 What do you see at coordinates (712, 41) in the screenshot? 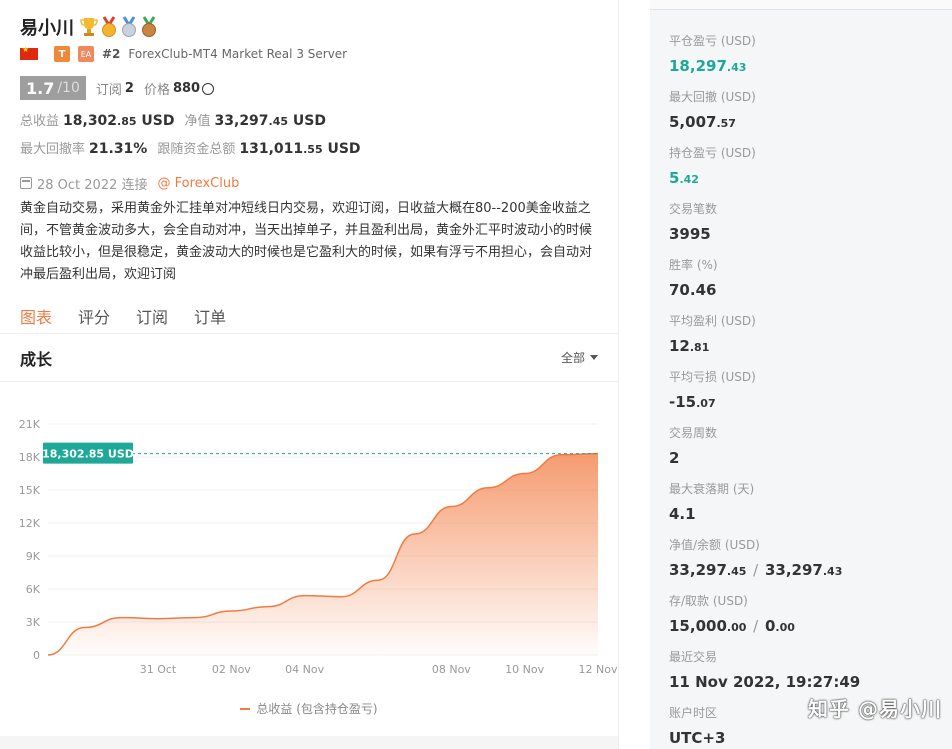
I see `metric-label: 平仓盈亏 (USD)` at bounding box center [712, 41].